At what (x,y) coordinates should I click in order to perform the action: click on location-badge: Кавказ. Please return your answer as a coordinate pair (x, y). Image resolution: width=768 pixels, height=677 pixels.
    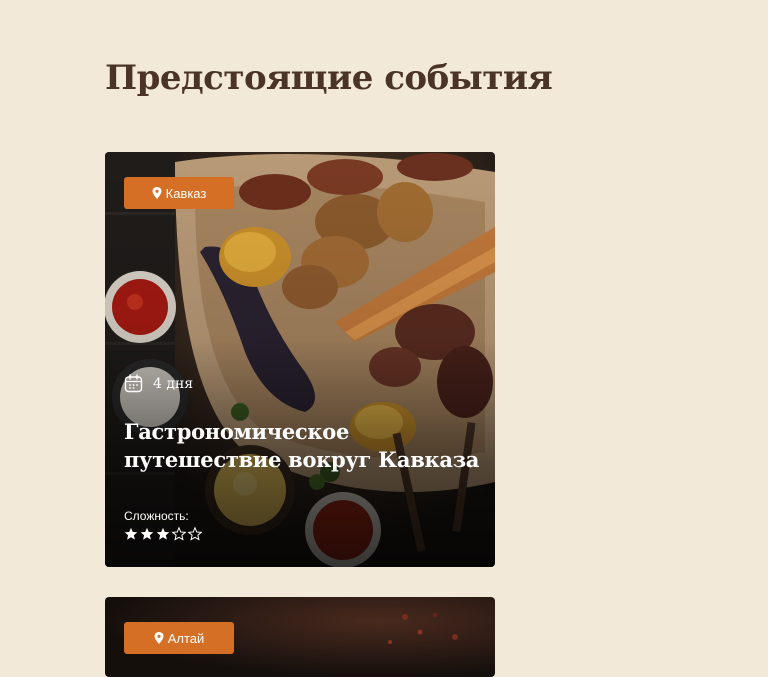
    Looking at the image, I should click on (179, 193).